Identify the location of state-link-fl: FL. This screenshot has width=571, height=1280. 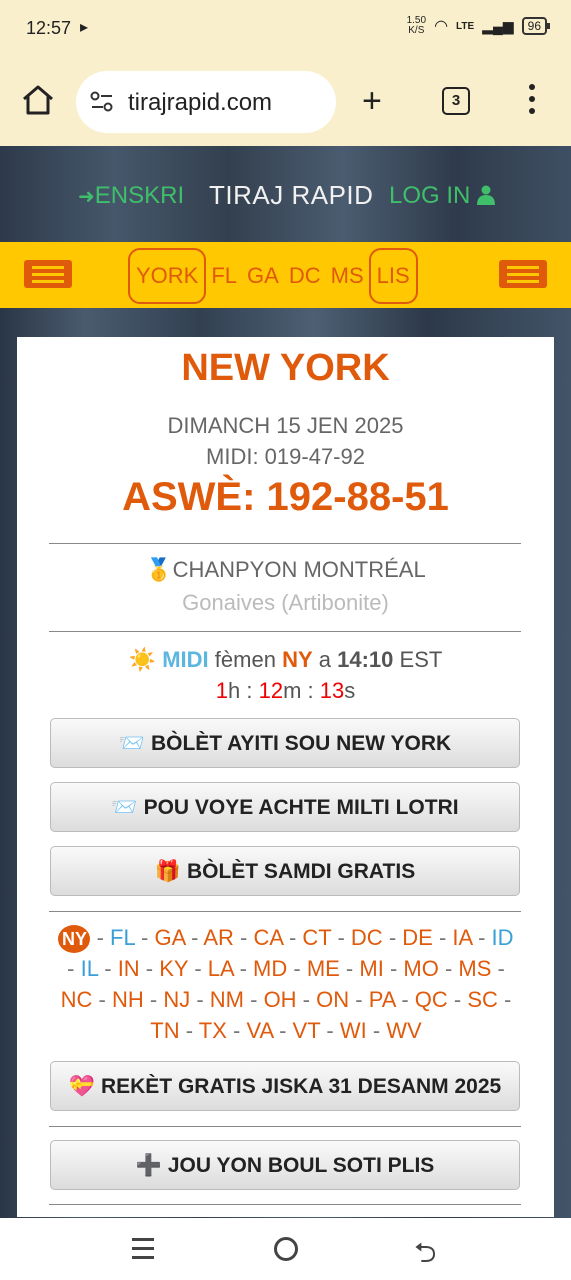
(122, 937).